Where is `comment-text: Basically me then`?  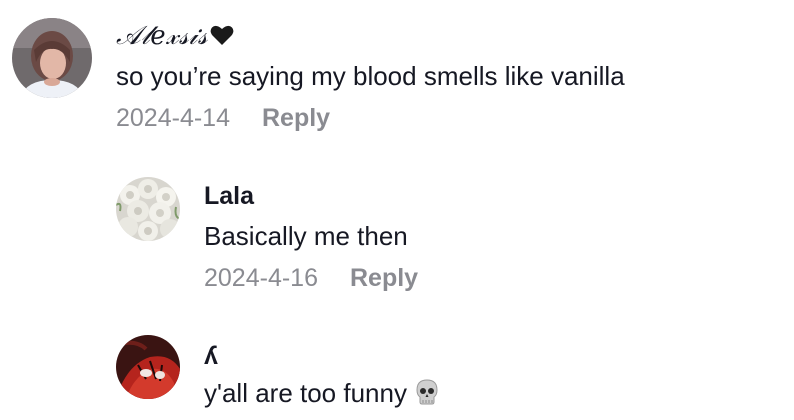 comment-text: Basically me then is located at coordinates (306, 236).